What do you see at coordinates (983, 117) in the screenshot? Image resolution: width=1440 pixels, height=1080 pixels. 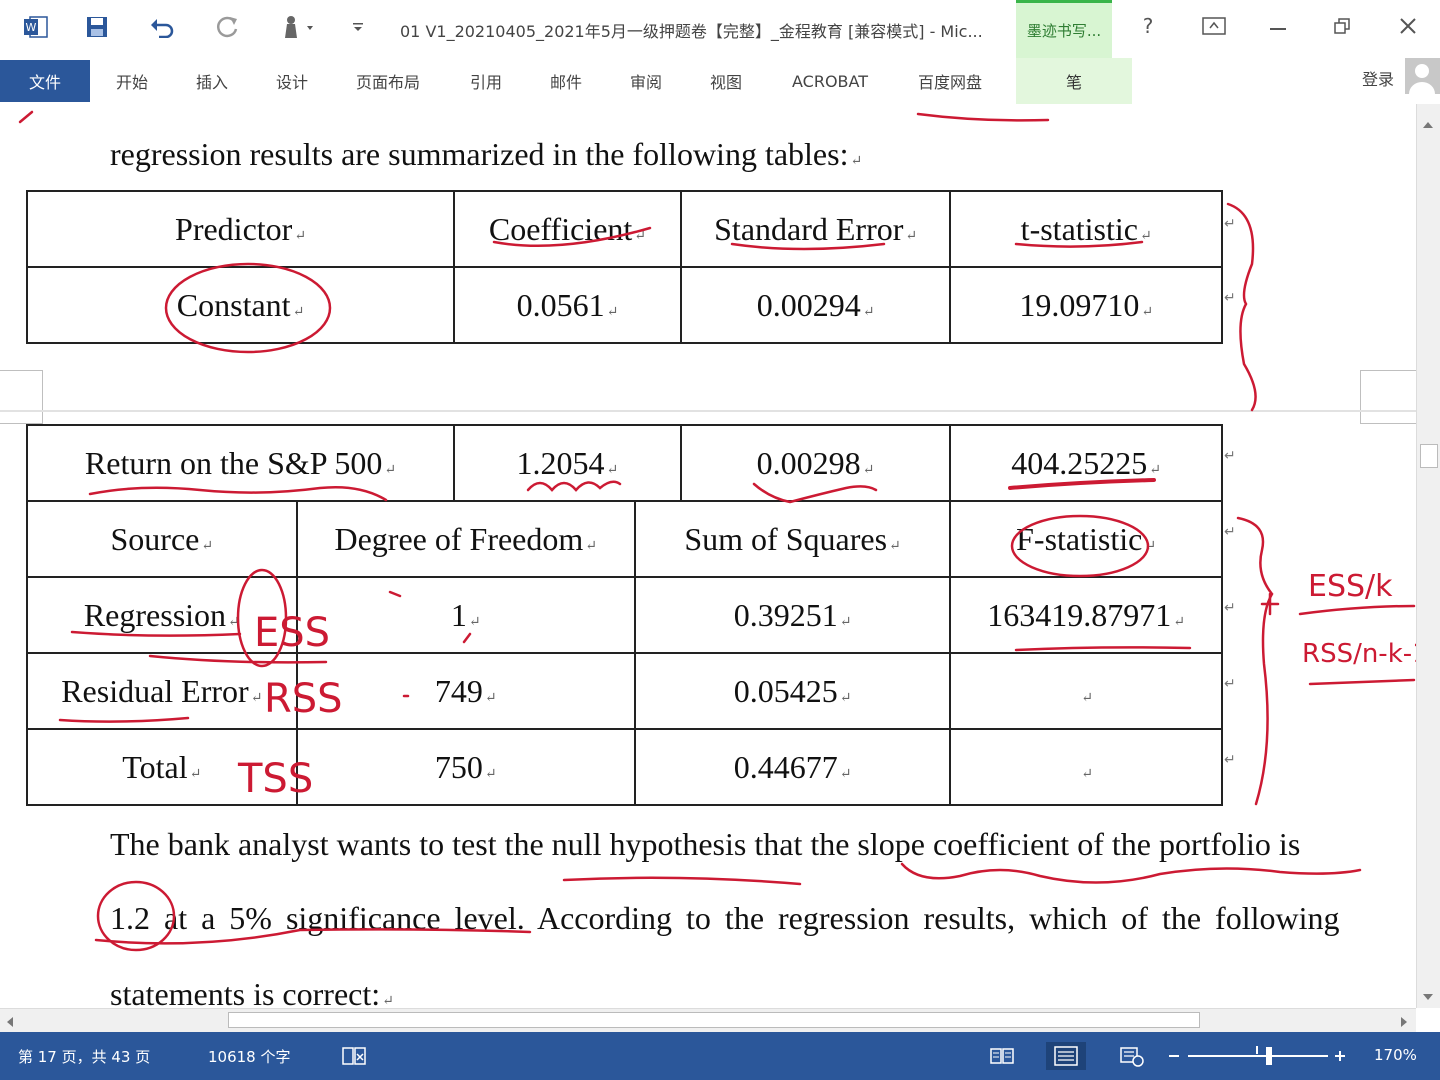 I see `ink-underline` at bounding box center [983, 117].